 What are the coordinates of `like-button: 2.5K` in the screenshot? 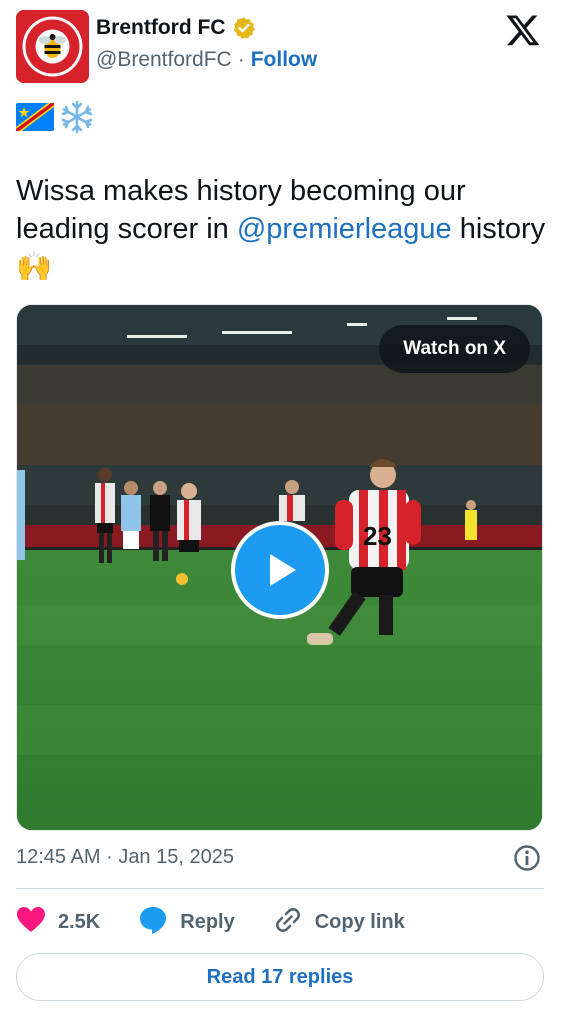 It's located at (58, 922).